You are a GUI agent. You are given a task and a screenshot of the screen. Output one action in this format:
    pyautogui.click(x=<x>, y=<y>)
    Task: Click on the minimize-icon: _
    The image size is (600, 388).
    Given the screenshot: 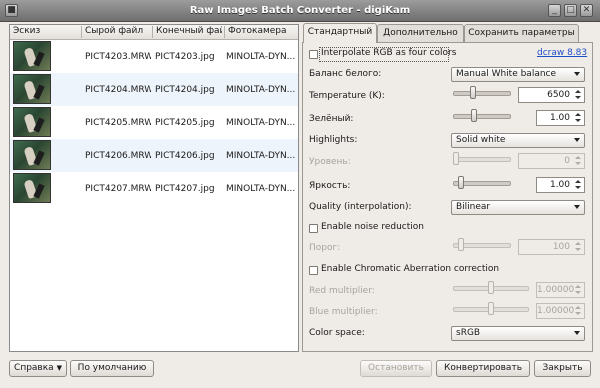 What is the action you would take?
    pyautogui.click(x=554, y=10)
    